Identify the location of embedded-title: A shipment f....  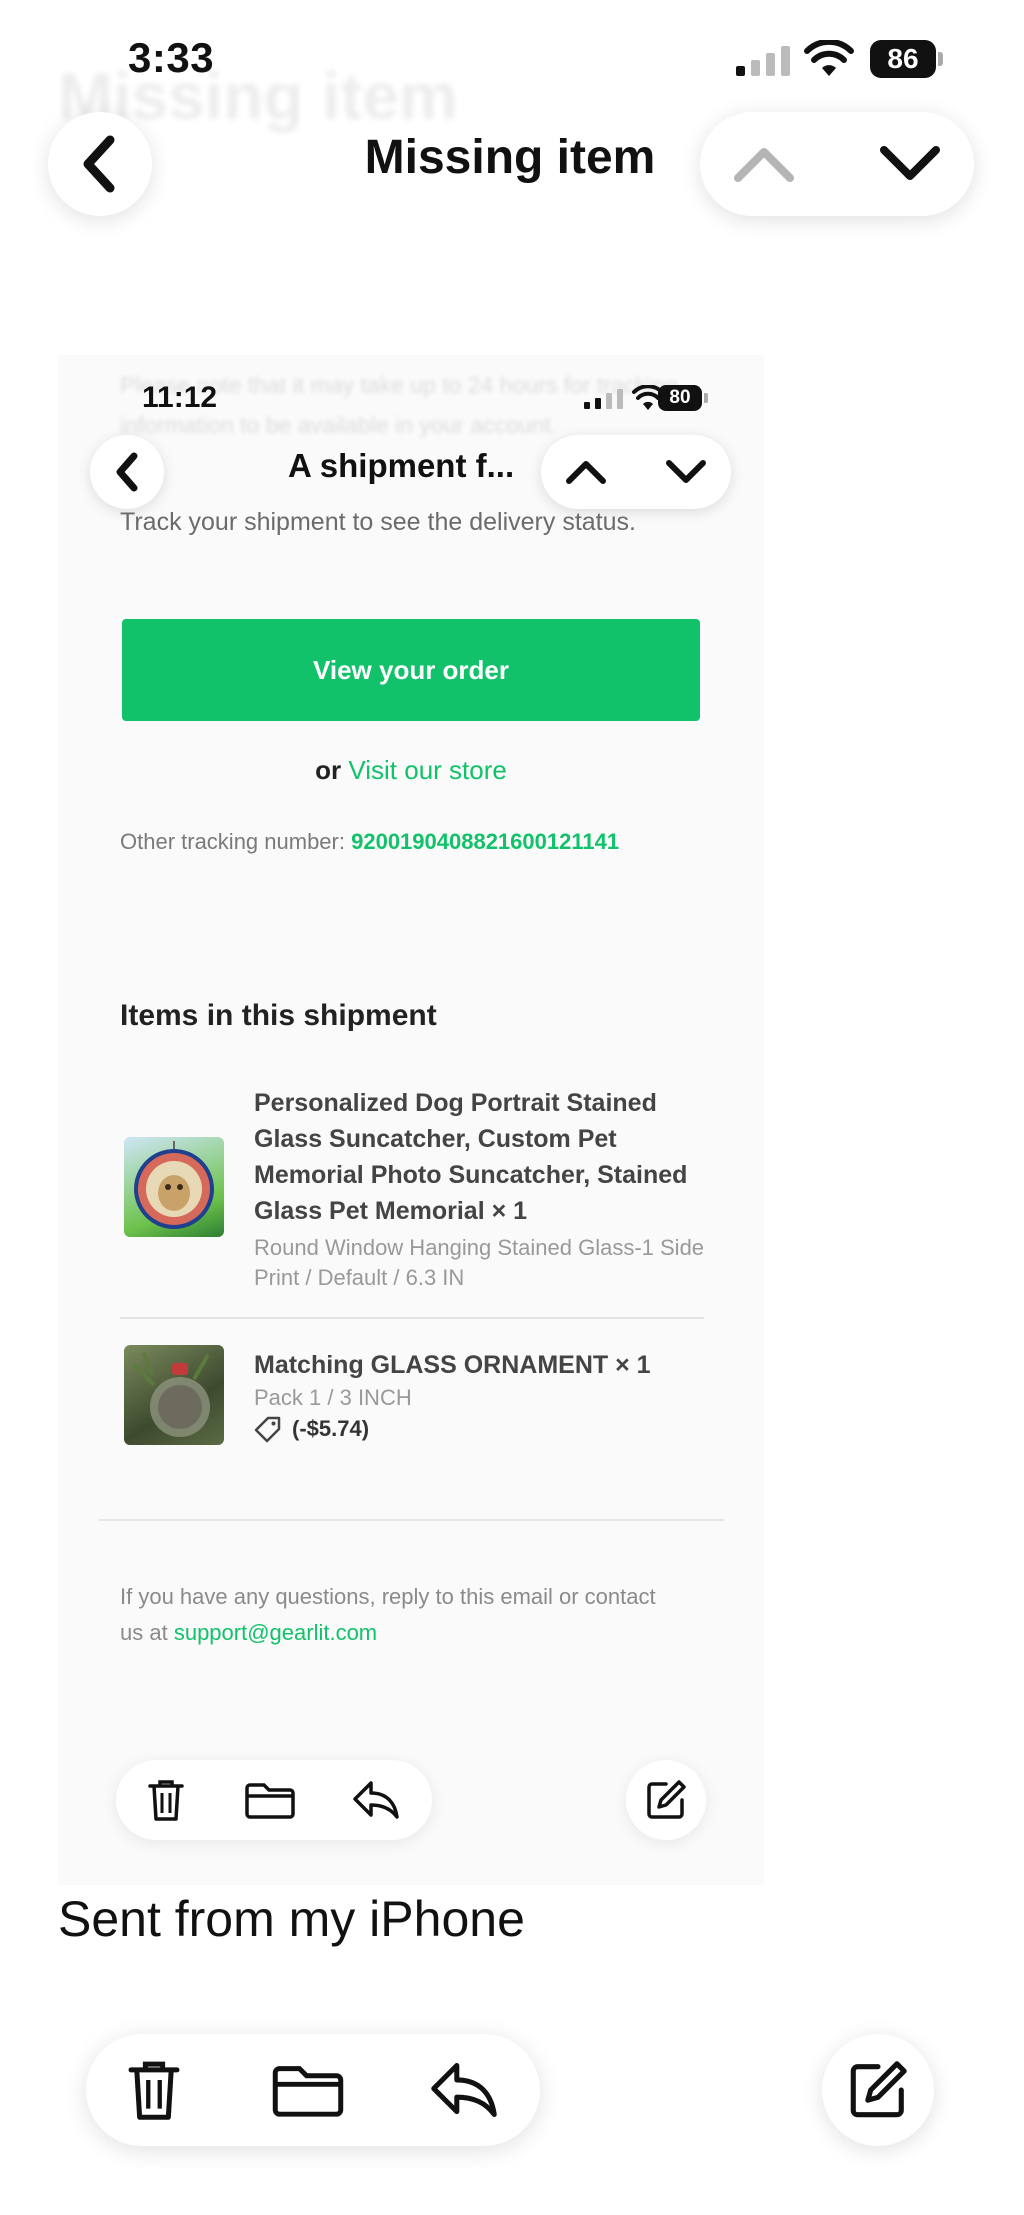
(401, 465).